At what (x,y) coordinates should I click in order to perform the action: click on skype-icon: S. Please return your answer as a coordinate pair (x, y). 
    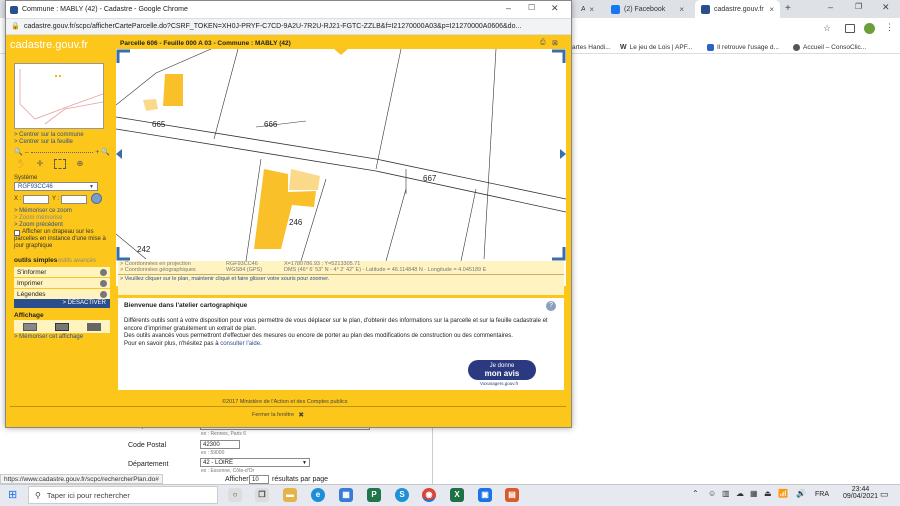
    Looking at the image, I should click on (402, 495).